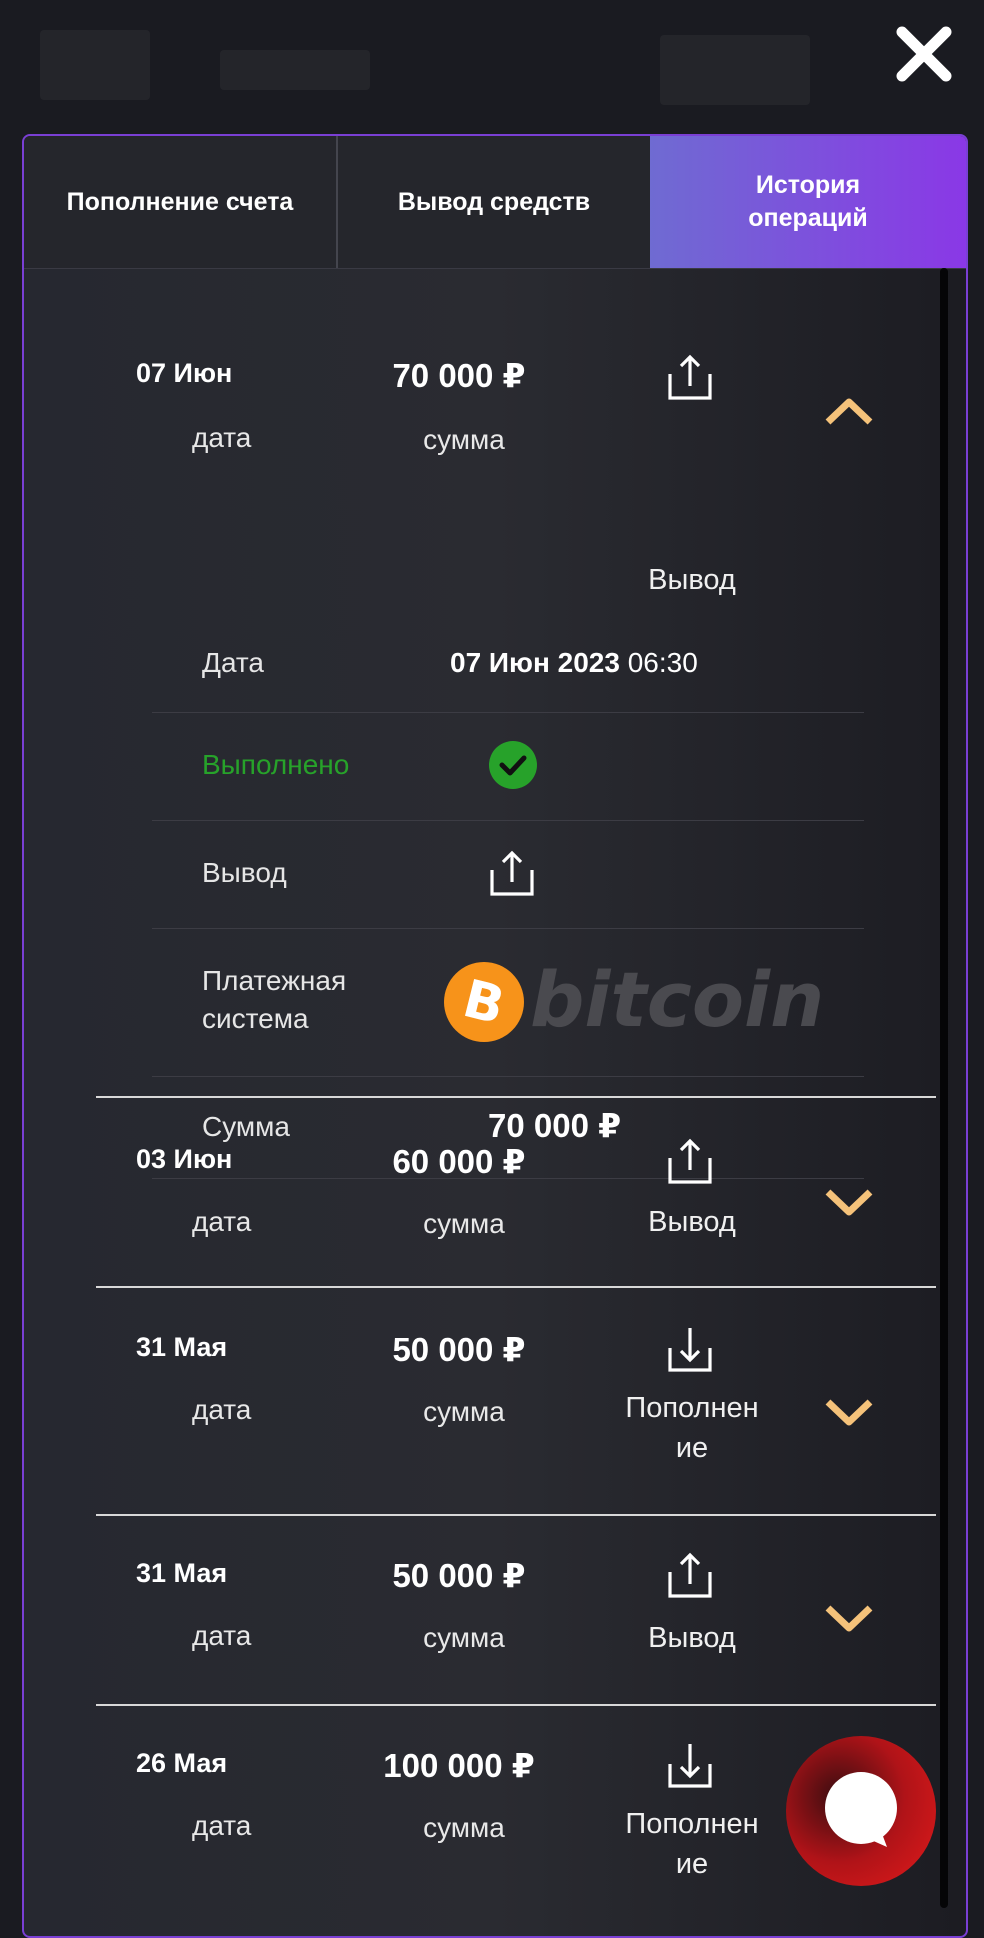 The width and height of the screenshot is (984, 1938). What do you see at coordinates (662, 662) in the screenshot?
I see `detail-time: 06:30` at bounding box center [662, 662].